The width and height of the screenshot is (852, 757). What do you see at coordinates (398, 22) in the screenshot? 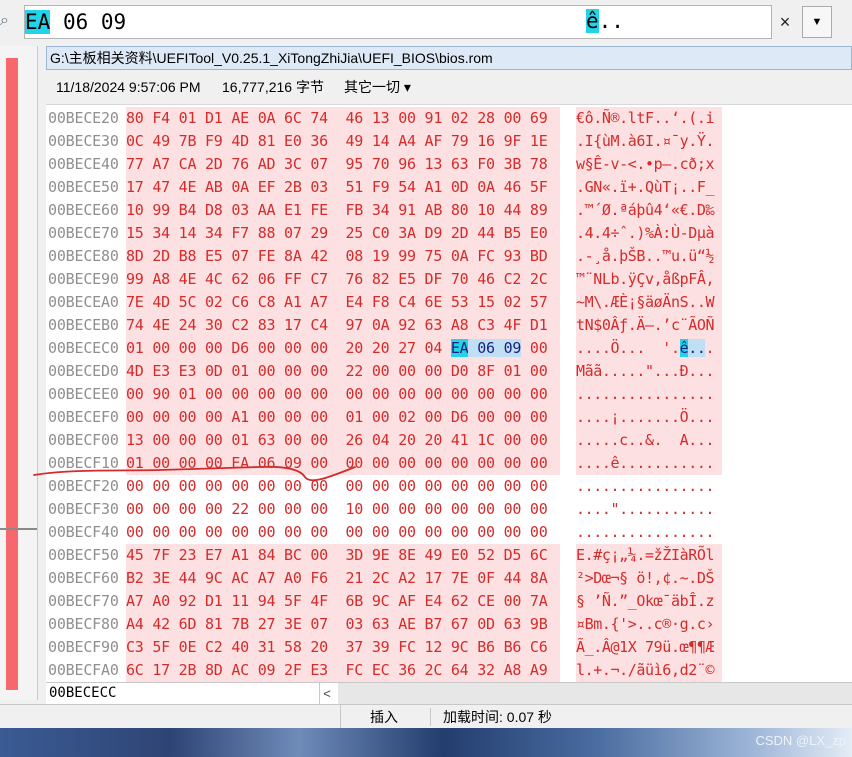
I see `search-input: EA 06 09` at bounding box center [398, 22].